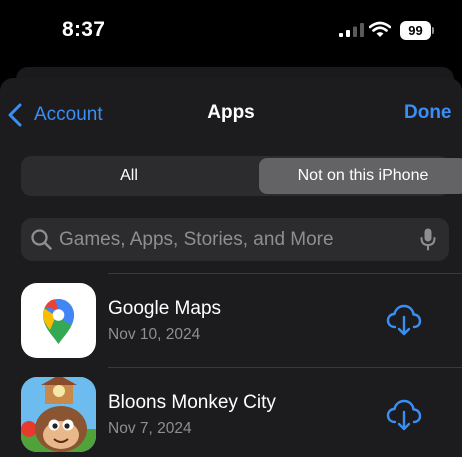  What do you see at coordinates (58, 414) in the screenshot?
I see `bloons-monkey-city-app-icon` at bounding box center [58, 414].